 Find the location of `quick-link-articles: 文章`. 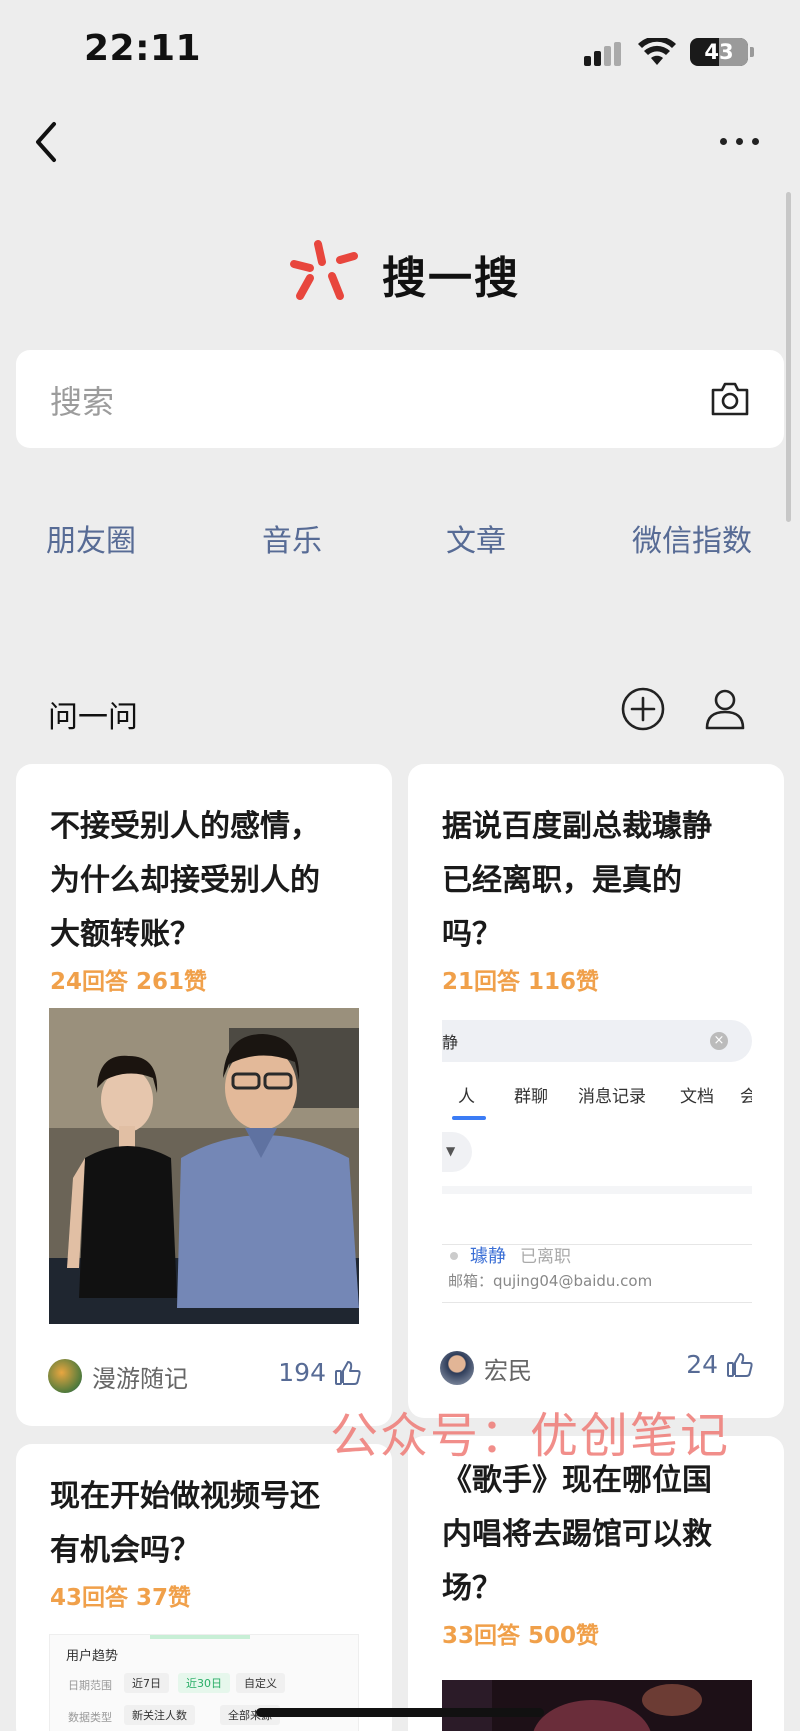

quick-link-articles: 文章 is located at coordinates (476, 538).